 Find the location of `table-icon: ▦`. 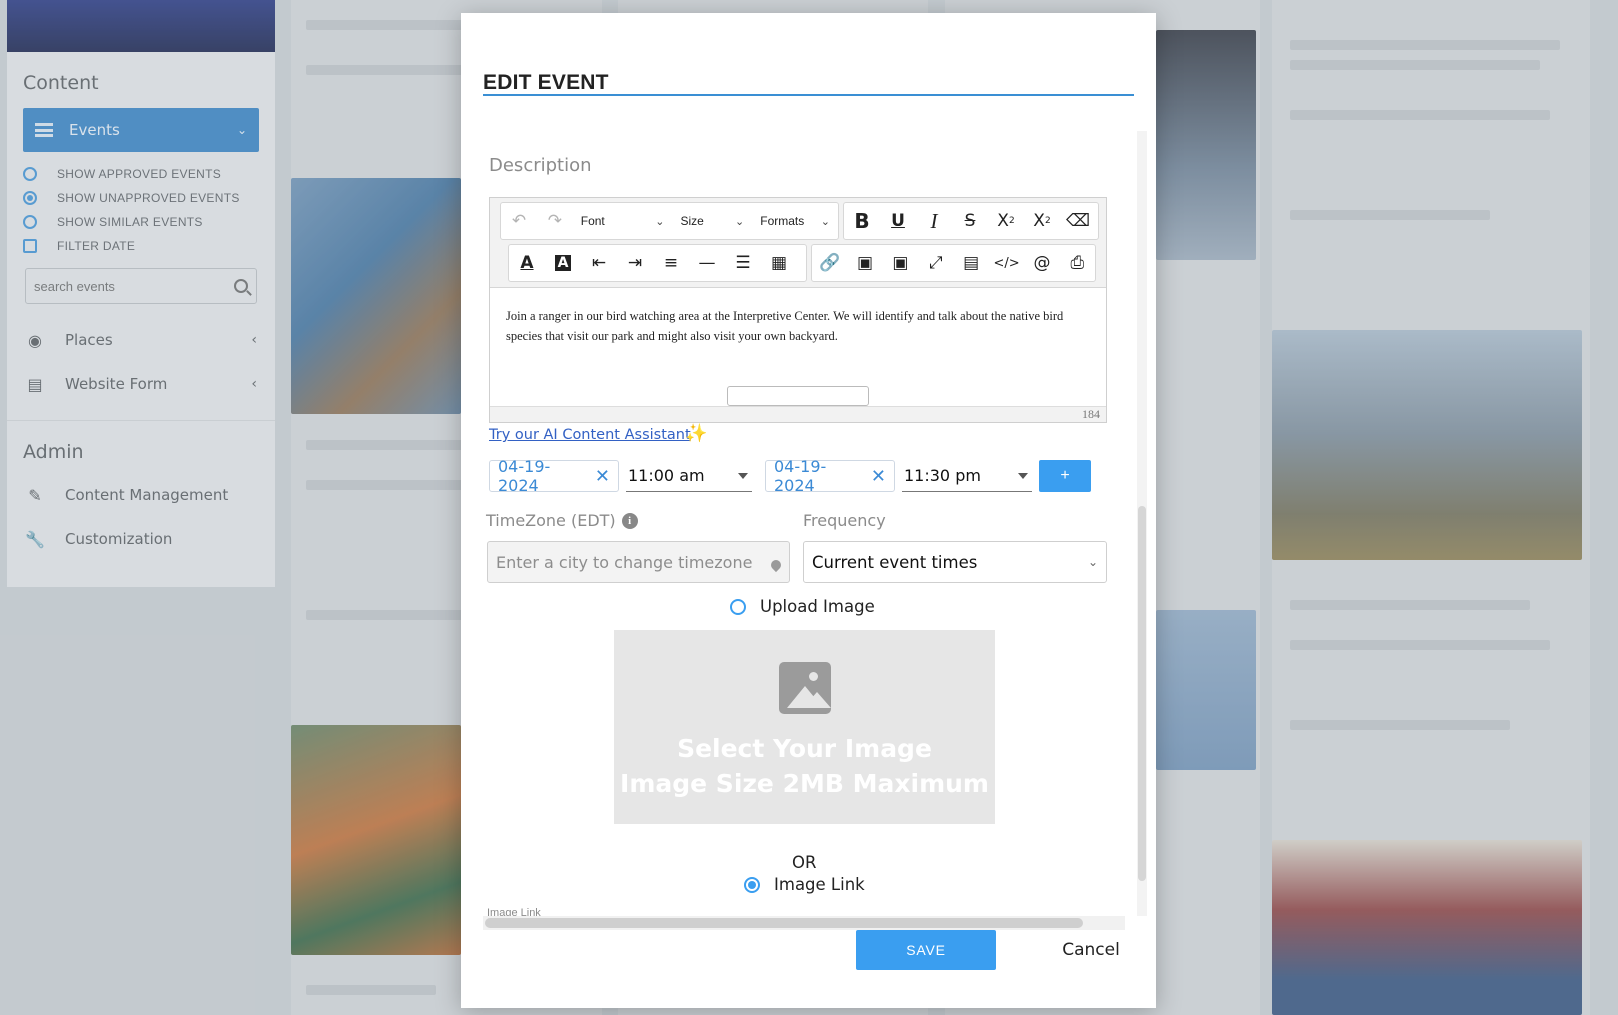

table-icon: ▦ is located at coordinates (779, 263).